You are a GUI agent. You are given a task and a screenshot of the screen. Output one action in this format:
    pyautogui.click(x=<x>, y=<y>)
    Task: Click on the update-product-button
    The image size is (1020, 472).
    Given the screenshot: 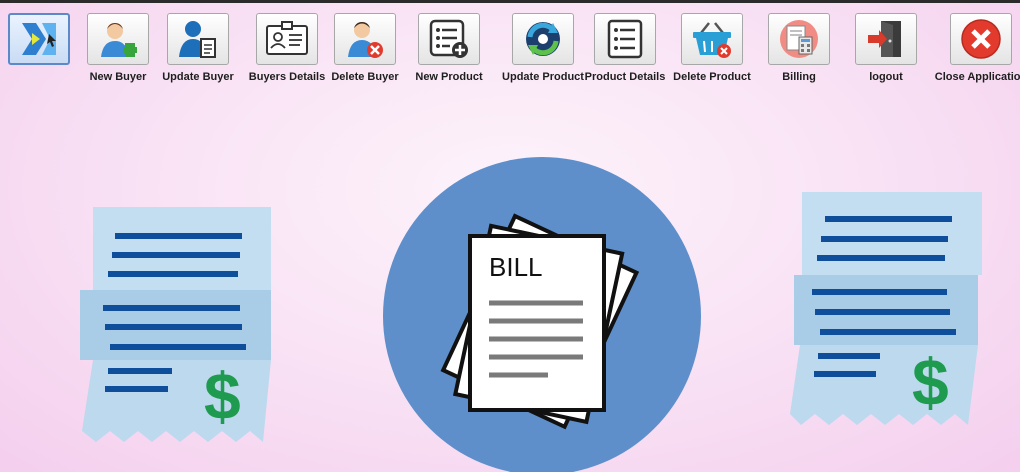 What is the action you would take?
    pyautogui.click(x=543, y=39)
    